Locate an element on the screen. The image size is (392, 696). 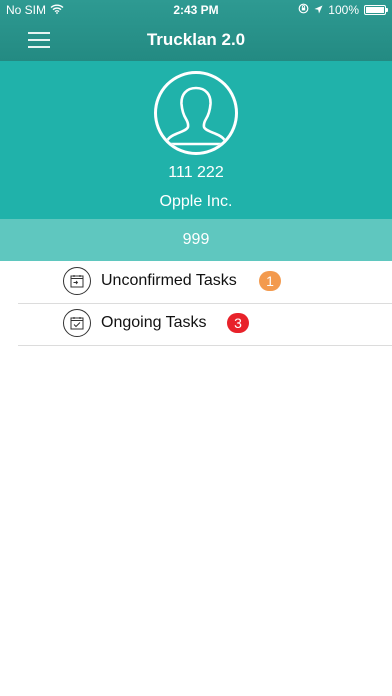
task-item-unconfirmed: Unconfirmed Tasks 1 is located at coordinates (205, 282).